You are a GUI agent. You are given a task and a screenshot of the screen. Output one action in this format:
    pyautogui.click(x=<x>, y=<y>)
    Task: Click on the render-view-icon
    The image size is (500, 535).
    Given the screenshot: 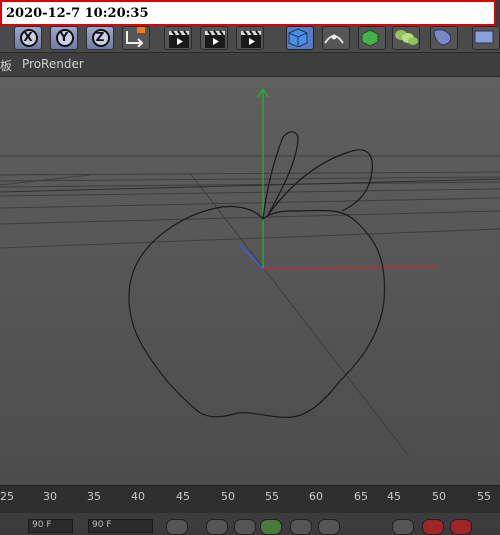 What is the action you would take?
    pyautogui.click(x=179, y=39)
    